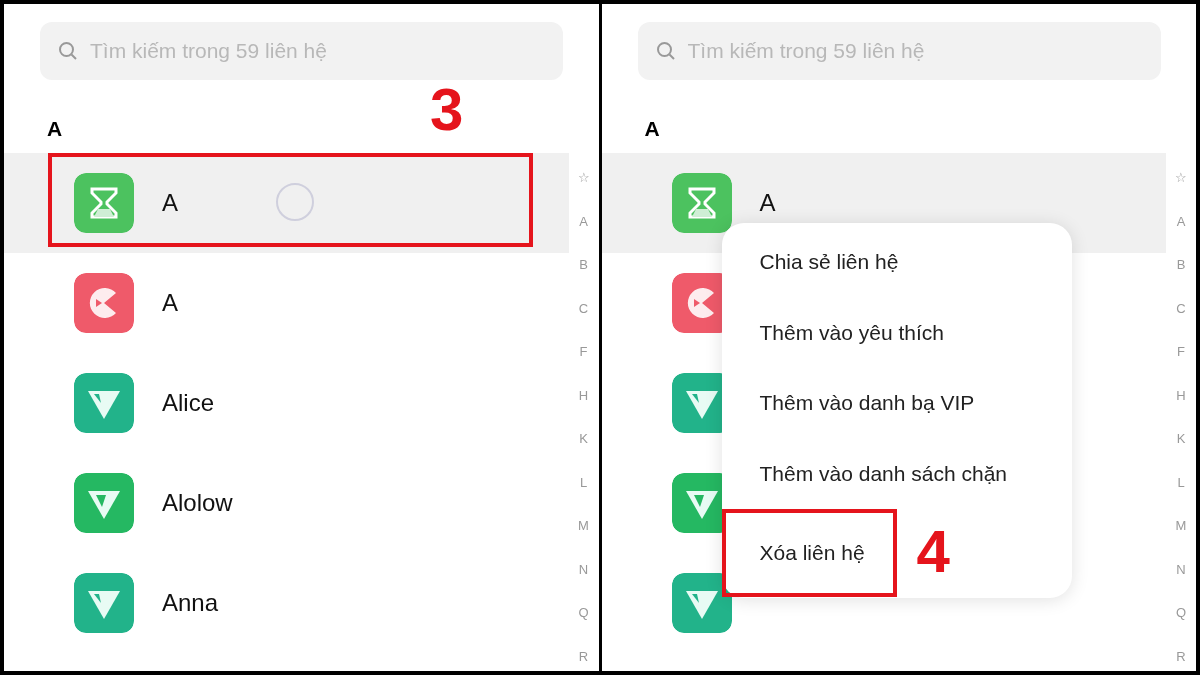 This screenshot has height=675, width=1200. What do you see at coordinates (447, 110) in the screenshot?
I see `step-number: 3` at bounding box center [447, 110].